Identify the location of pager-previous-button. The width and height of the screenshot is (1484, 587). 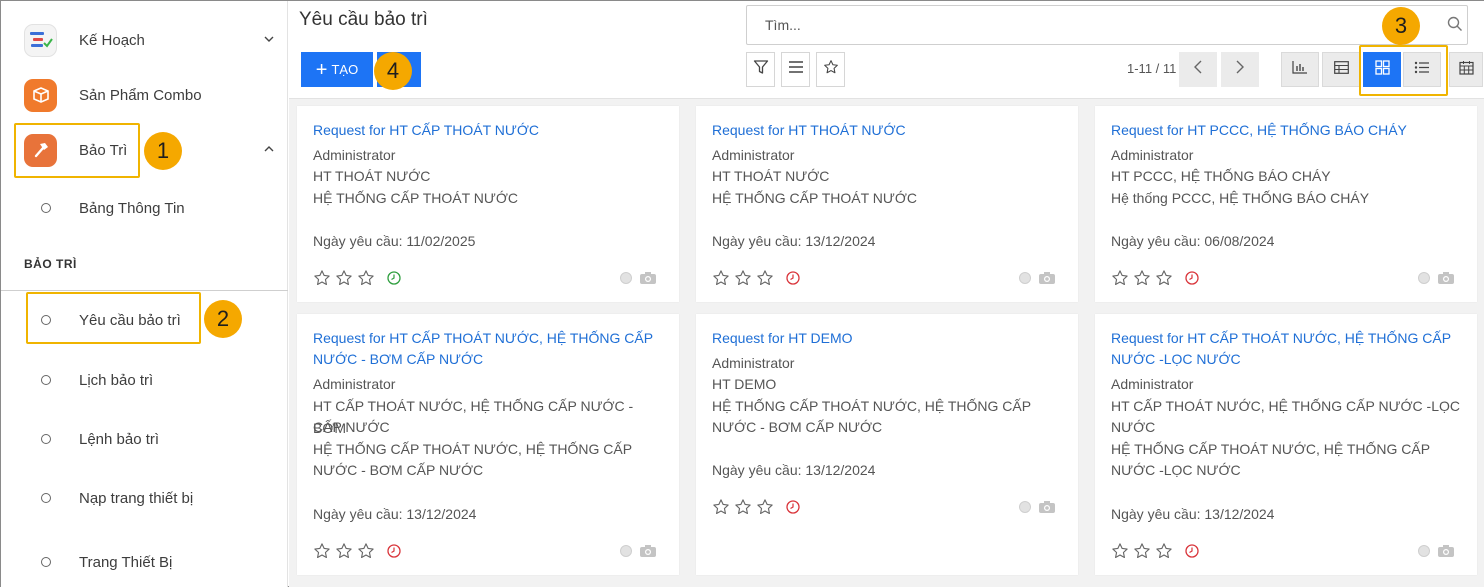
(1198, 69).